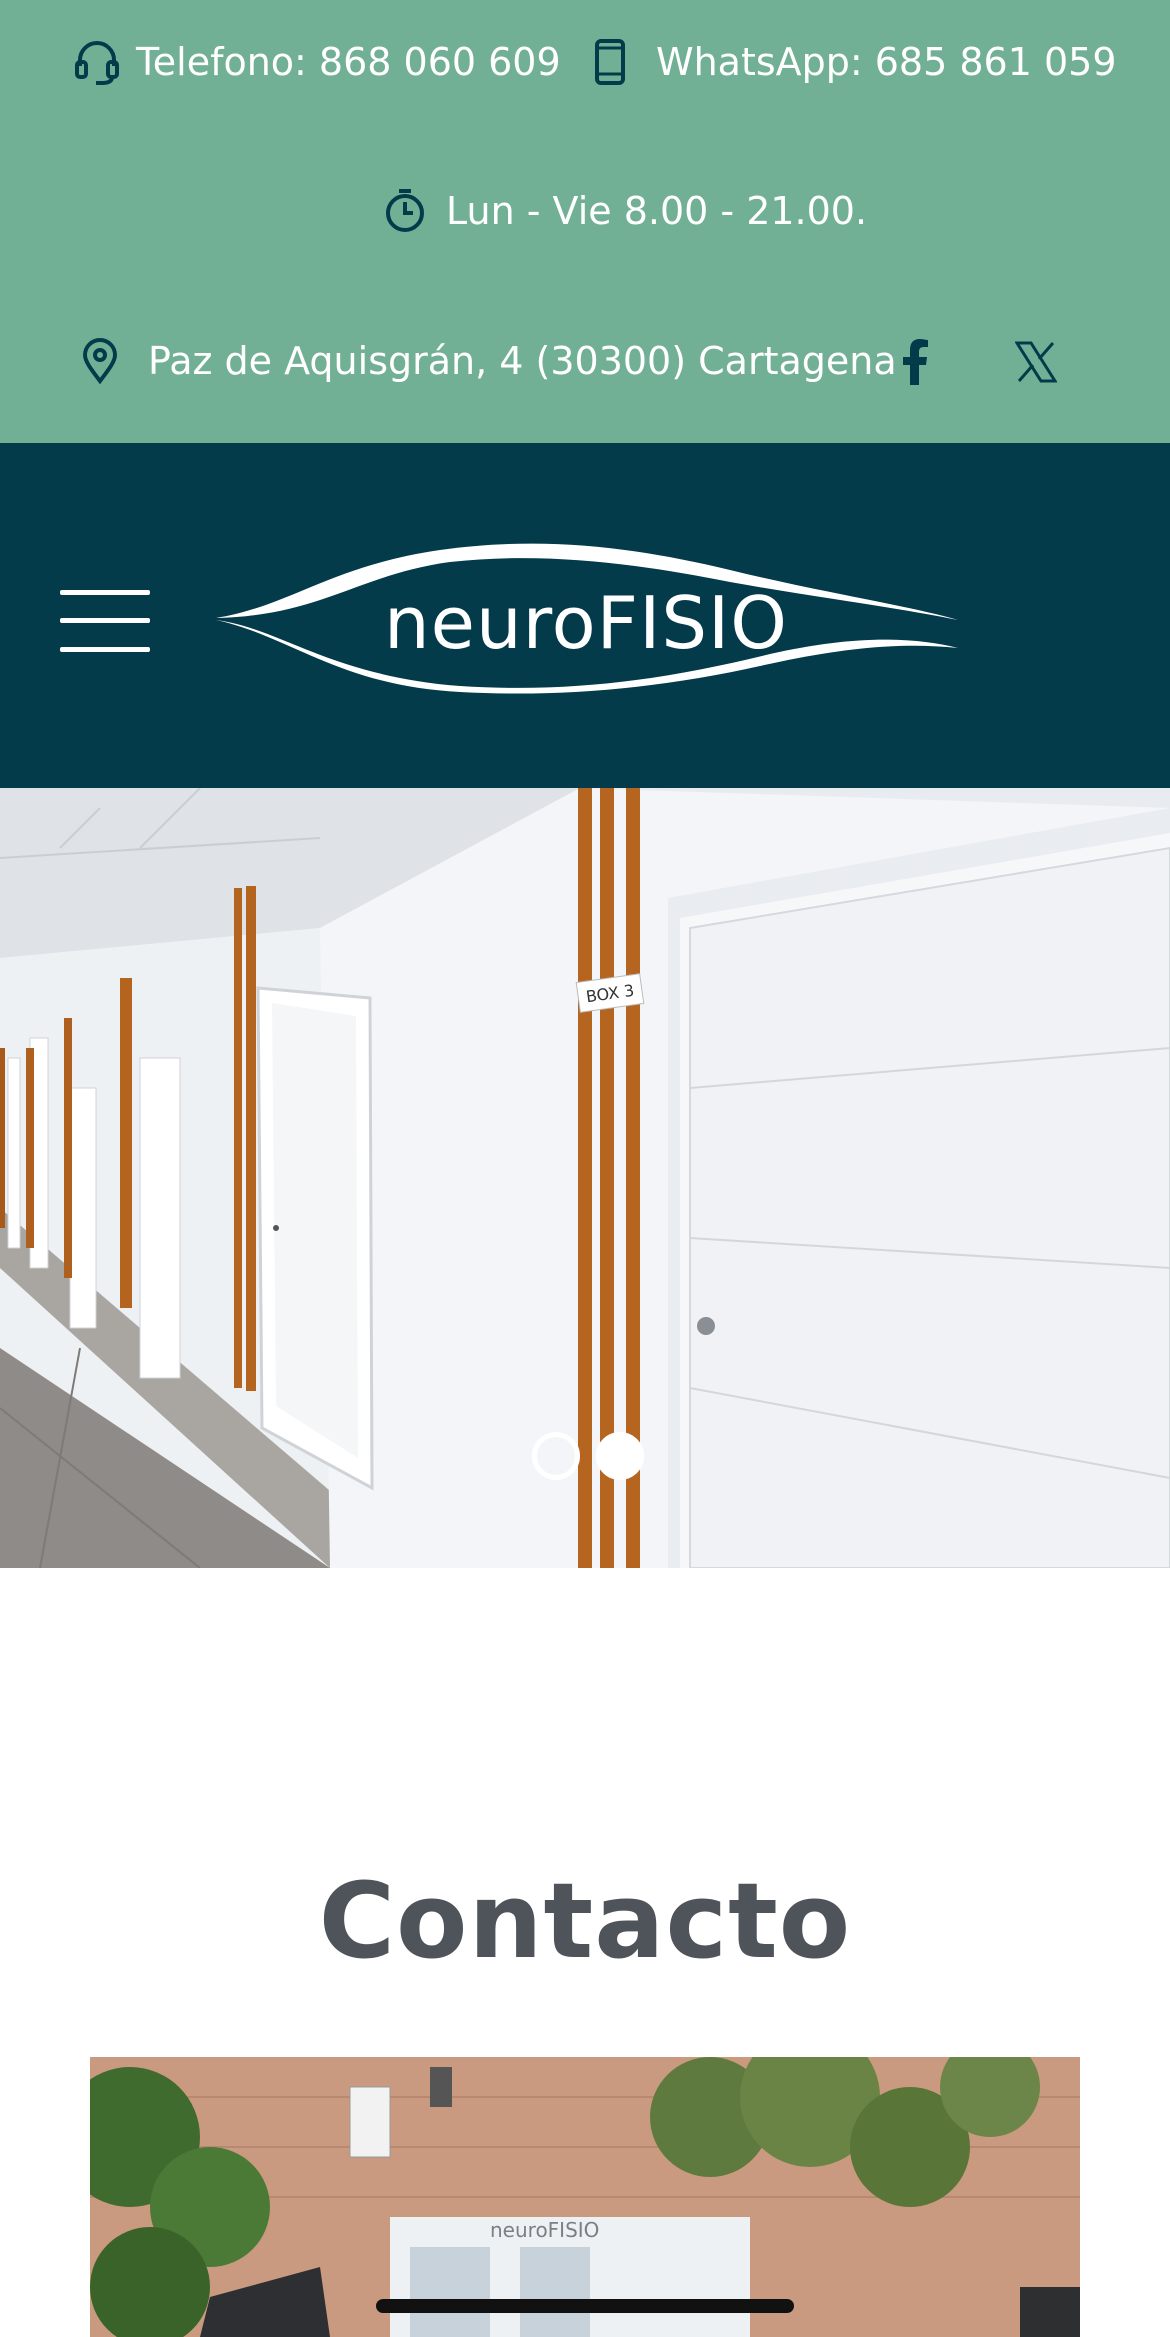 The height and width of the screenshot is (2337, 1170). I want to click on x-twitter-link, so click(1036, 364).